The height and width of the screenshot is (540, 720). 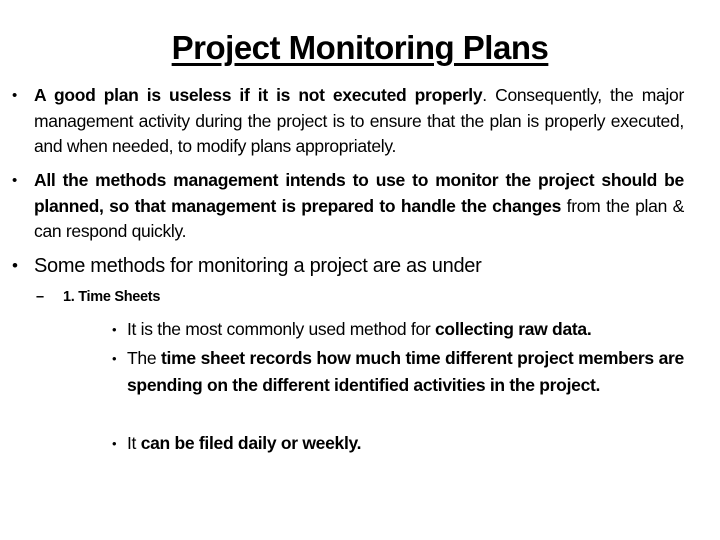 What do you see at coordinates (349, 297) in the screenshot?
I see `sub-item-time-sheets: – 1. Time Sheets` at bounding box center [349, 297].